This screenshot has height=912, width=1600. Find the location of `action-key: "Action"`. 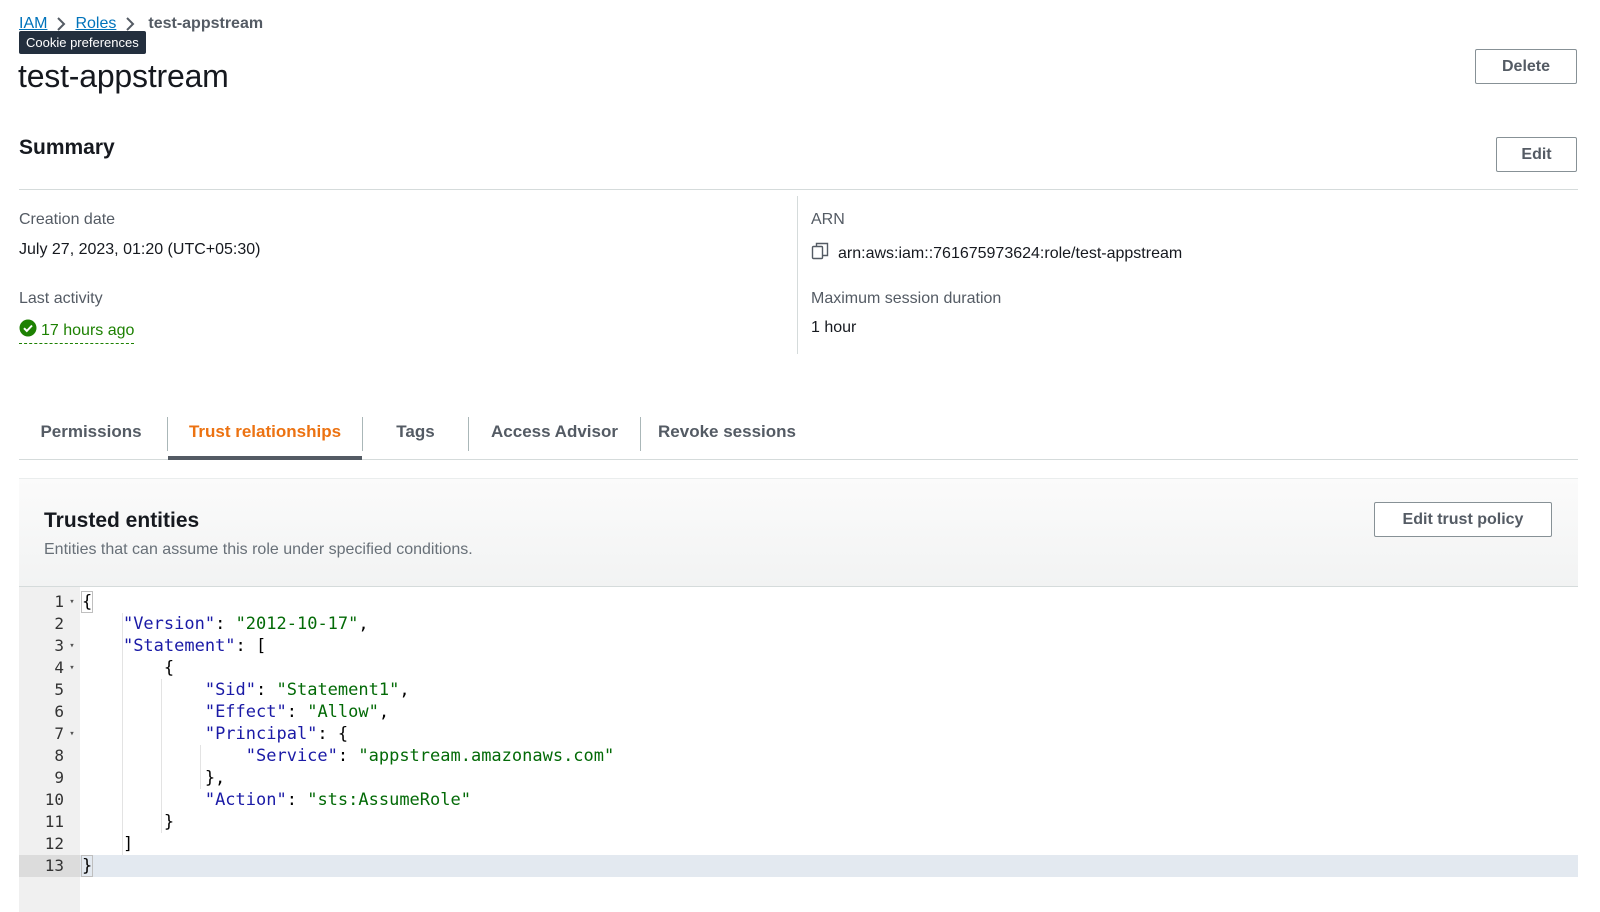

action-key: "Action" is located at coordinates (245, 800).